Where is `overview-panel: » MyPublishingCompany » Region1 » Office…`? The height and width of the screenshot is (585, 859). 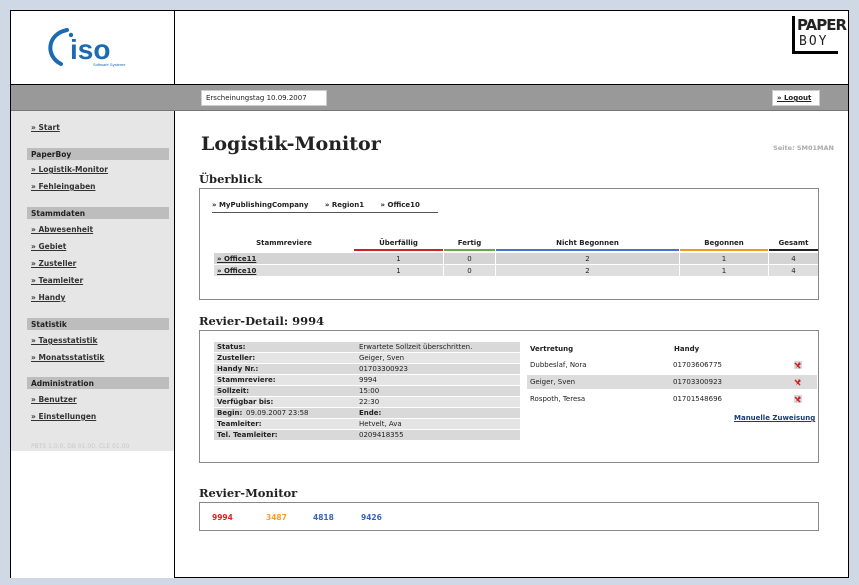
overview-panel: » MyPublishingCompany » Region1 » Office… is located at coordinates (509, 244).